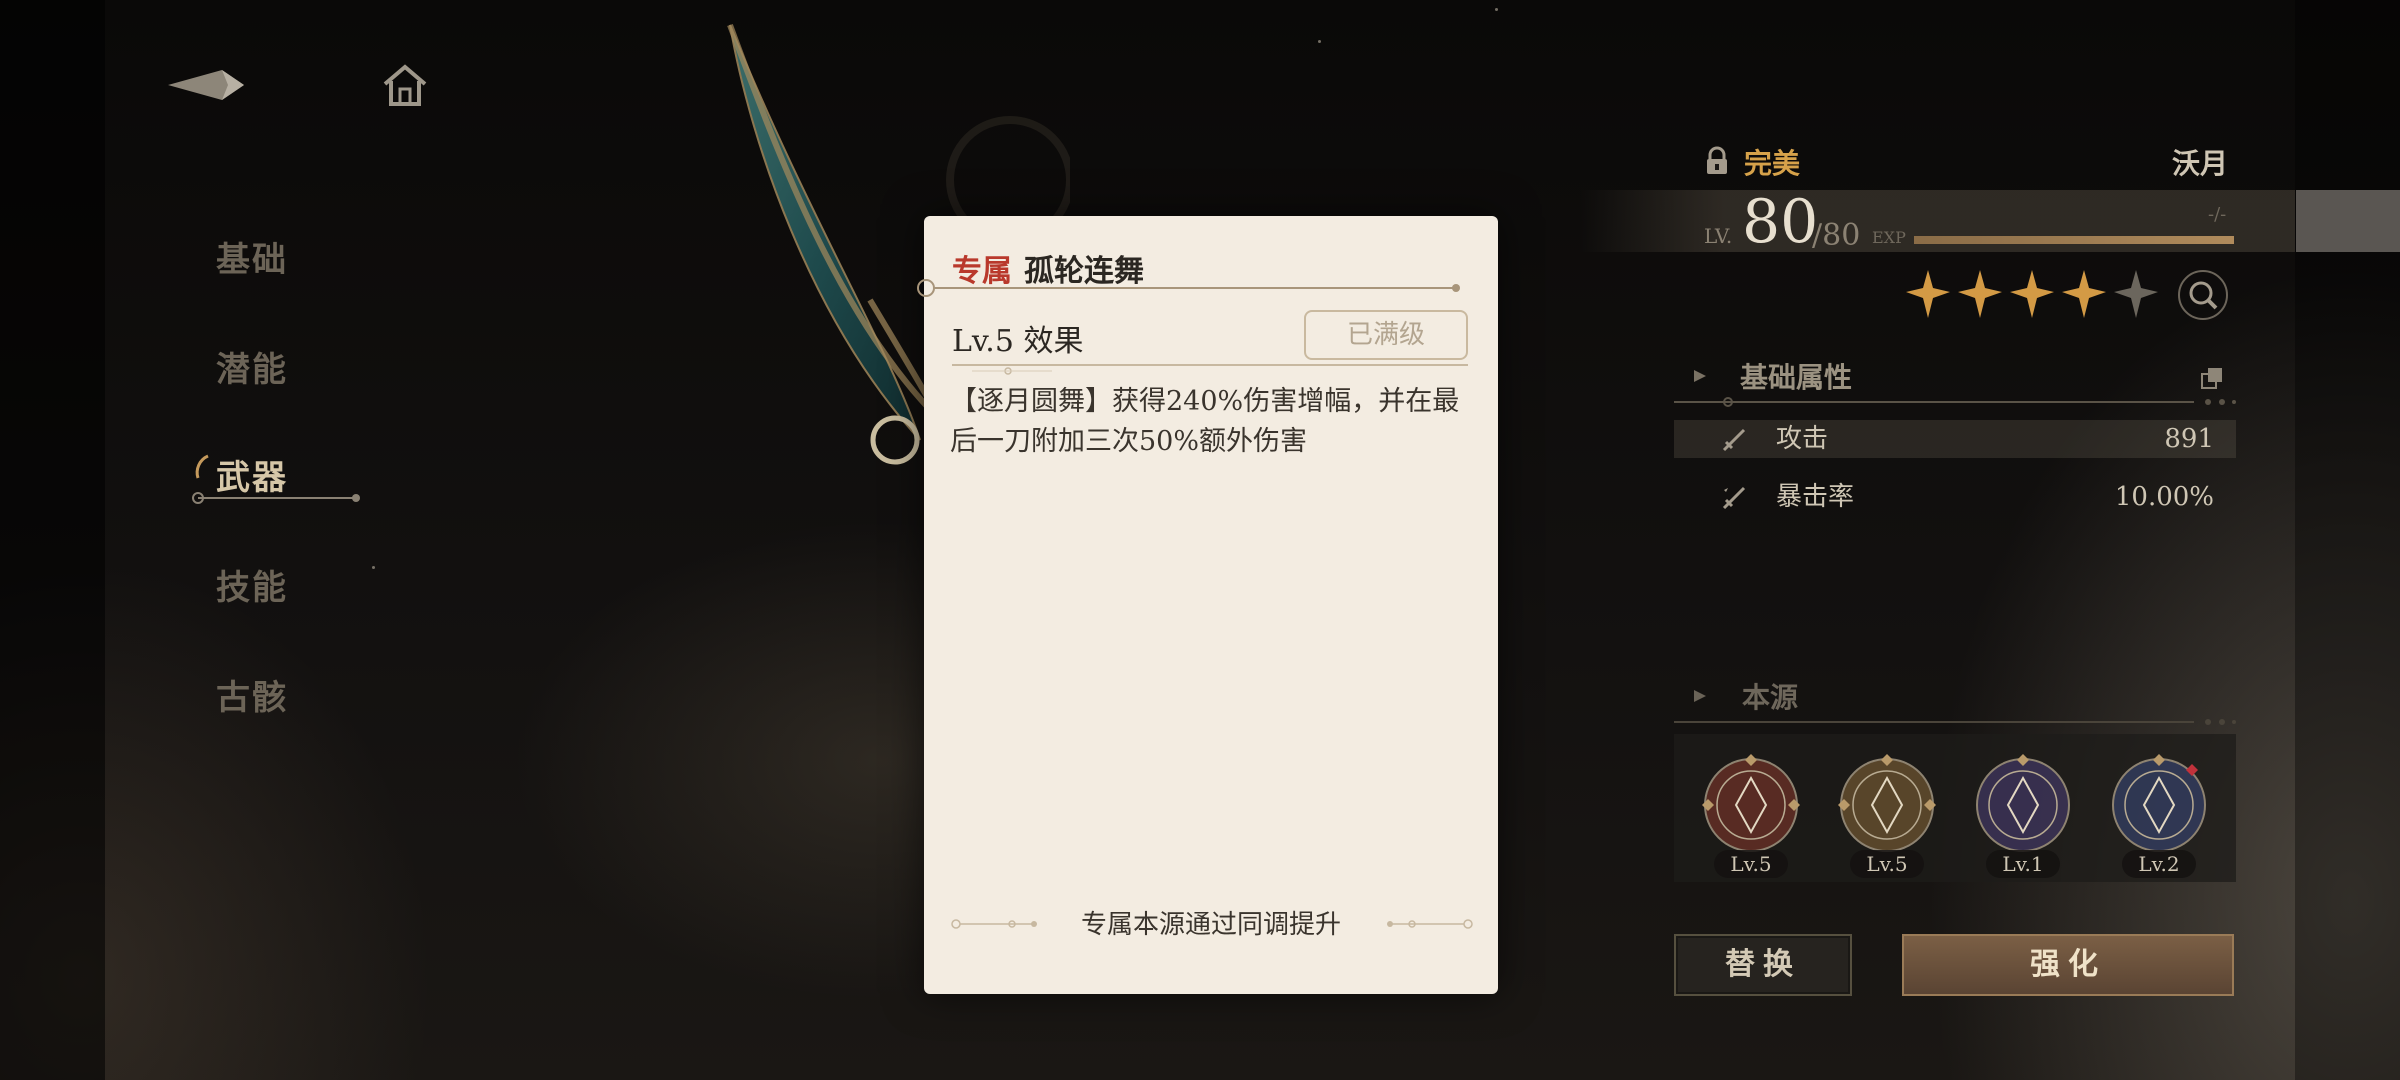 The height and width of the screenshot is (1080, 2400). Describe the element at coordinates (1889, 237) in the screenshot. I see `exp-label: EXP` at that location.